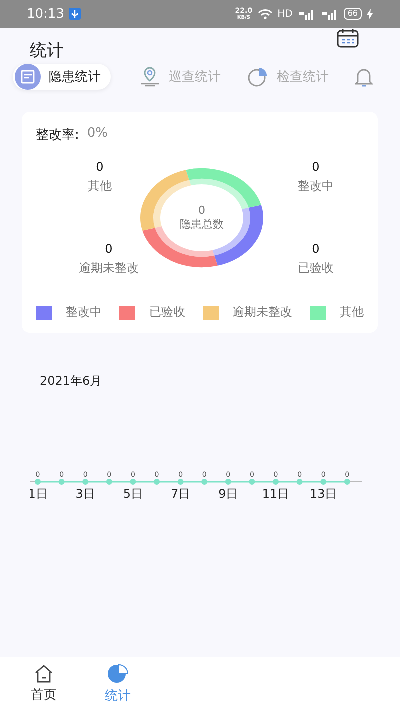  Describe the element at coordinates (28, 77) in the screenshot. I see `form-icon` at that location.